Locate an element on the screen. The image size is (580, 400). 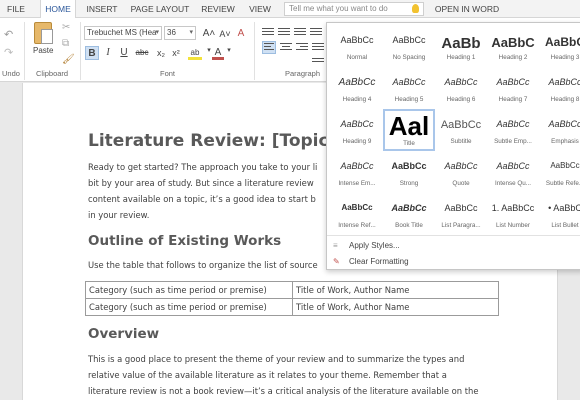
style-item-heading-3: AaBbC Heading 3 is located at coordinates (559, 46).